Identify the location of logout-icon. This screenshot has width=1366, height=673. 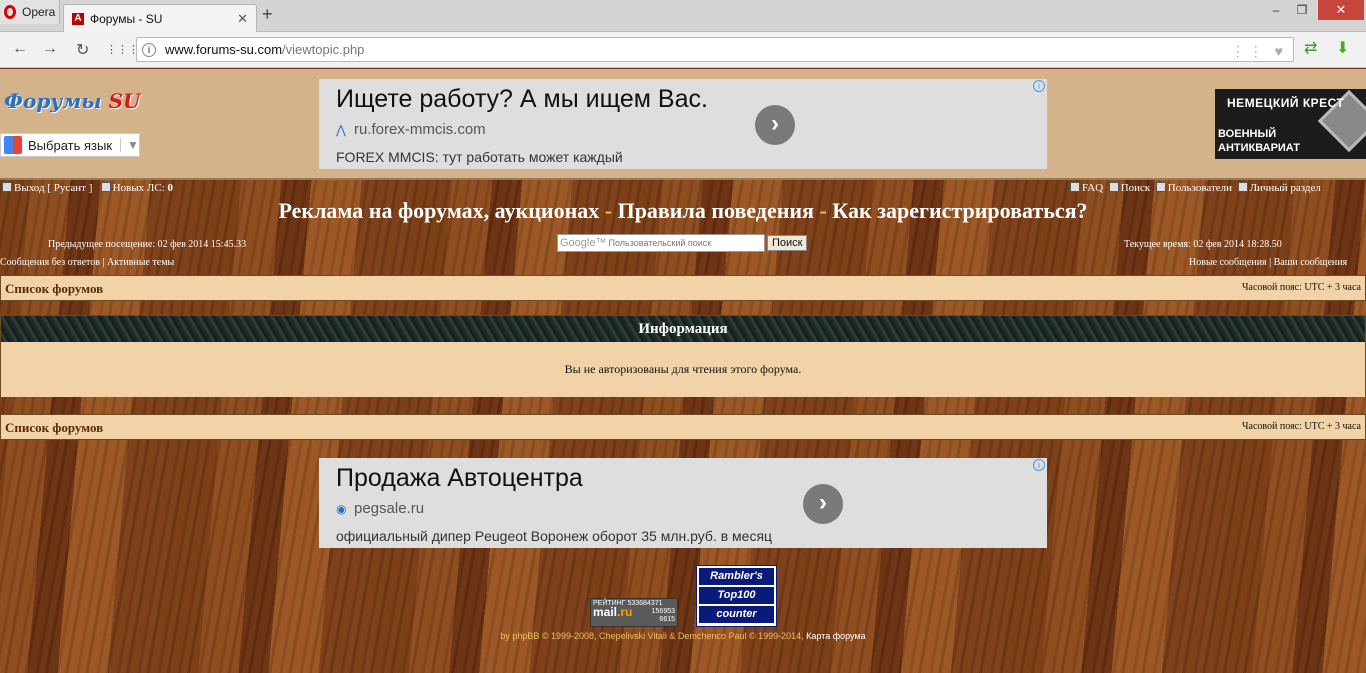
(7, 187).